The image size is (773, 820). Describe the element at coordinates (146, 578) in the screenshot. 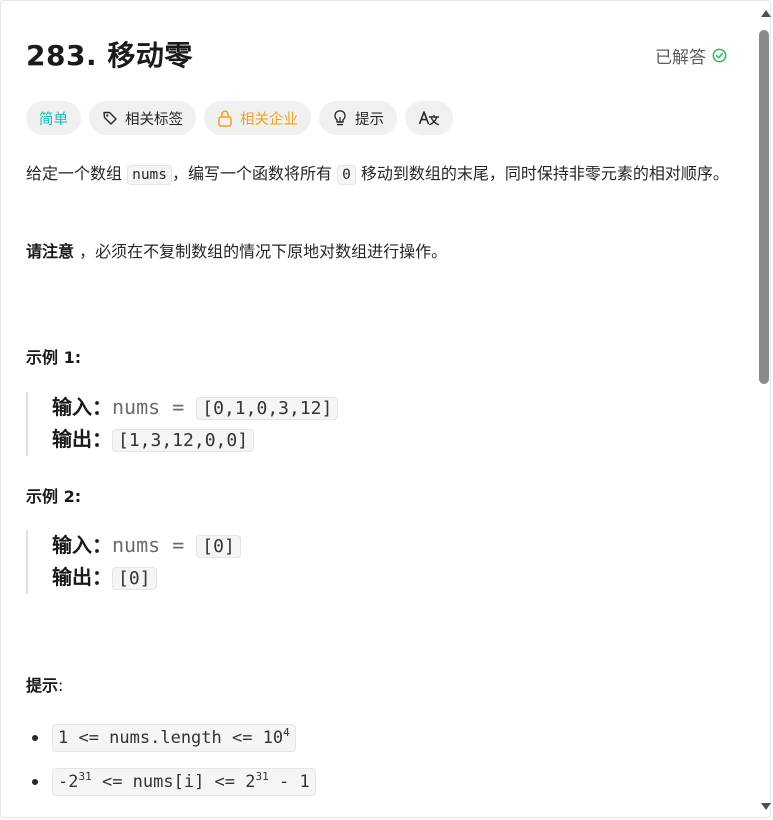

I see `example-2-output: 输出： [0]` at that location.